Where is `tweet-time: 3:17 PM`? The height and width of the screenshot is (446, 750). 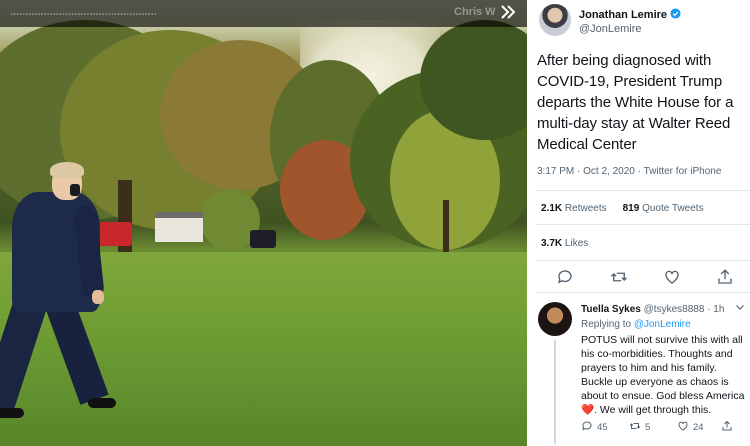 tweet-time: 3:17 PM is located at coordinates (555, 171).